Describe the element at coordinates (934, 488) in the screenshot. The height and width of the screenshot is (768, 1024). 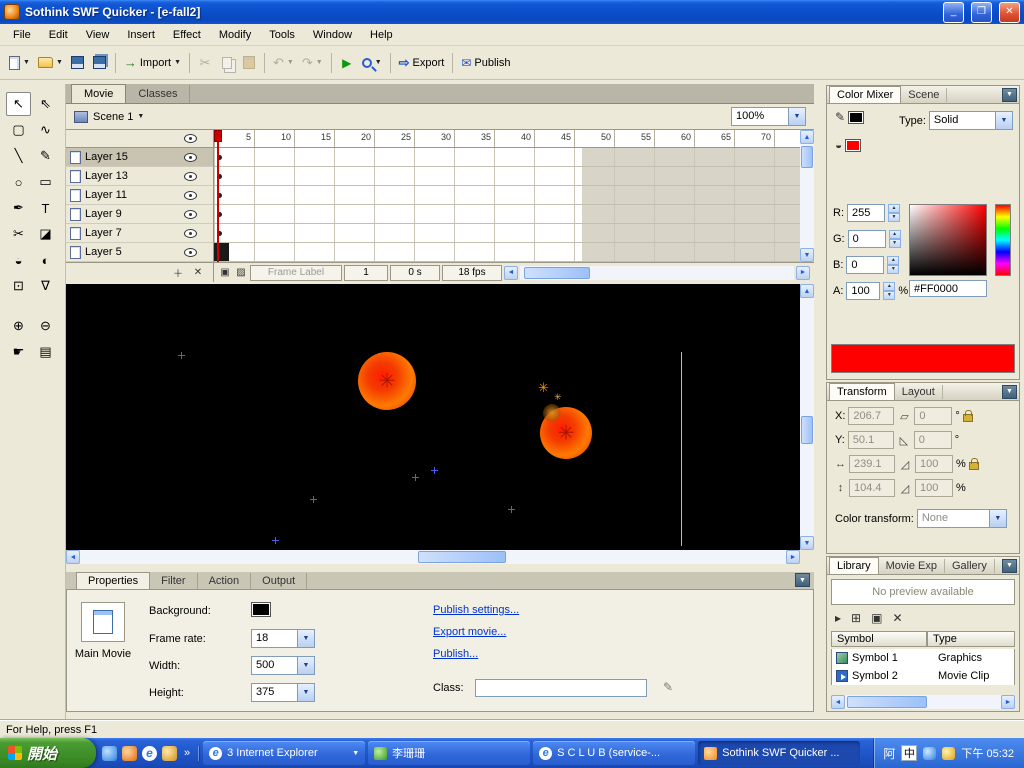
I see `scale-y-field: 100` at that location.